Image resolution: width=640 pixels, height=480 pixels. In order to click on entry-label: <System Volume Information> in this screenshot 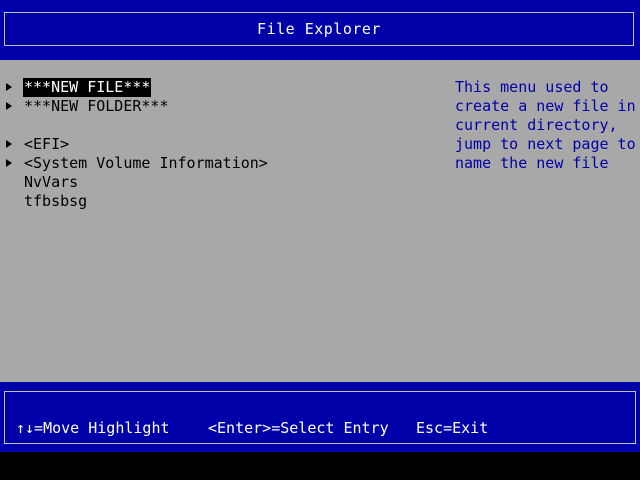, I will do `click(146, 163)`.